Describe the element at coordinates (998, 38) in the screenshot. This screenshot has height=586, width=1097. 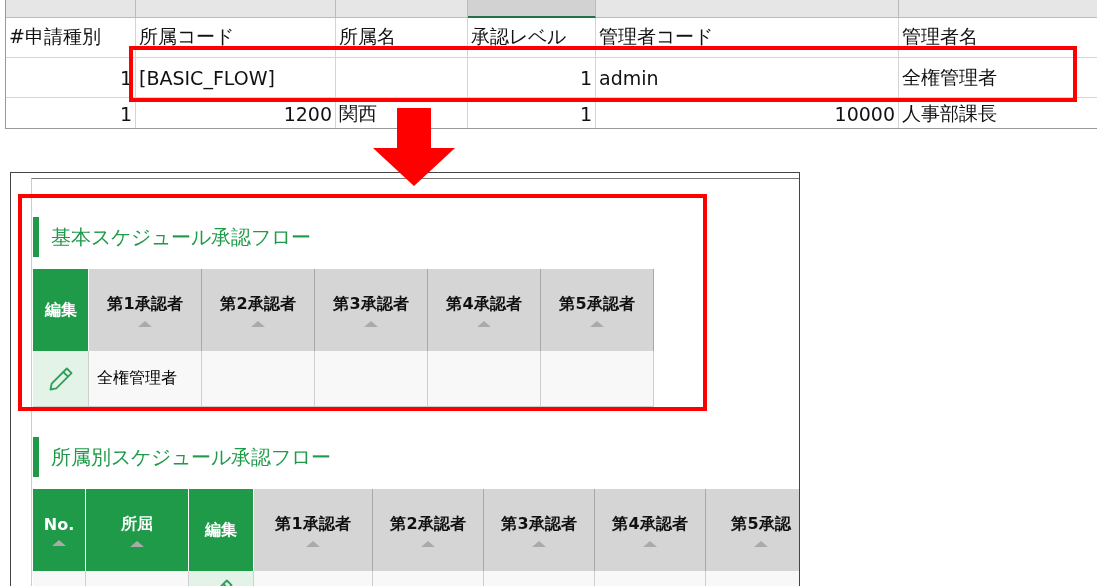
I see `spreadsheet-cell: 管理者名` at that location.